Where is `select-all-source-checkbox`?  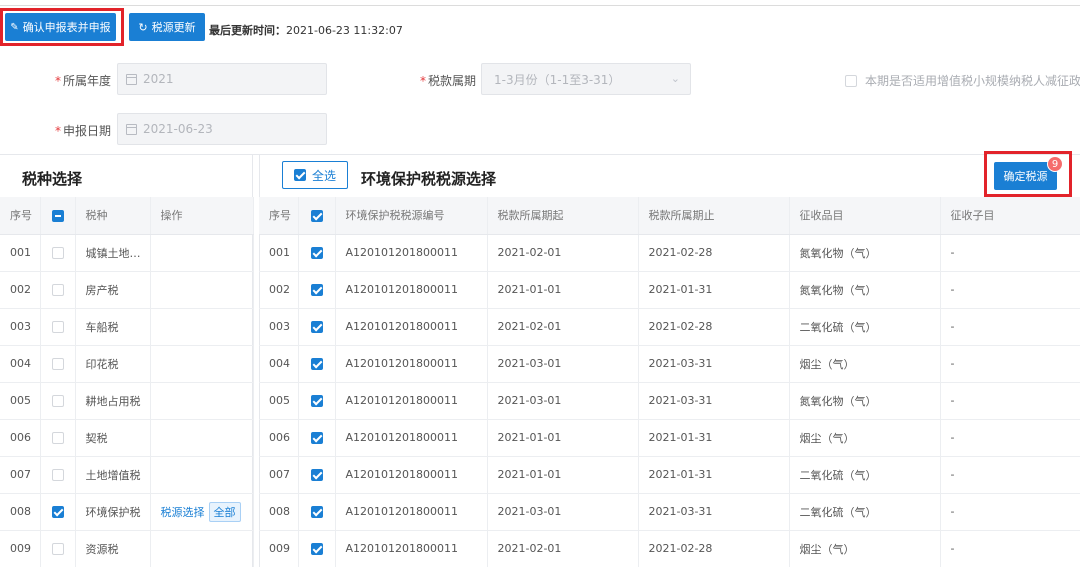 select-all-source-checkbox is located at coordinates (316, 215).